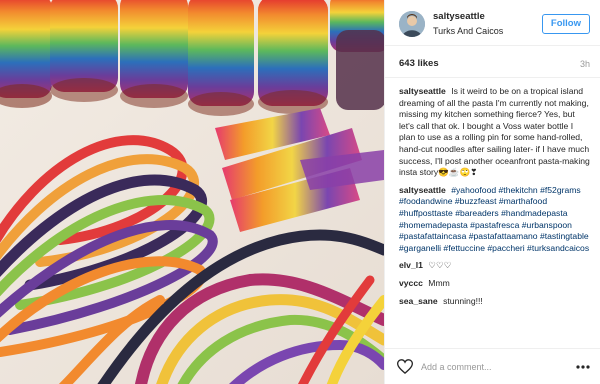  Describe the element at coordinates (492, 62) in the screenshot. I see `likes-row: 643 likes 3h` at that location.